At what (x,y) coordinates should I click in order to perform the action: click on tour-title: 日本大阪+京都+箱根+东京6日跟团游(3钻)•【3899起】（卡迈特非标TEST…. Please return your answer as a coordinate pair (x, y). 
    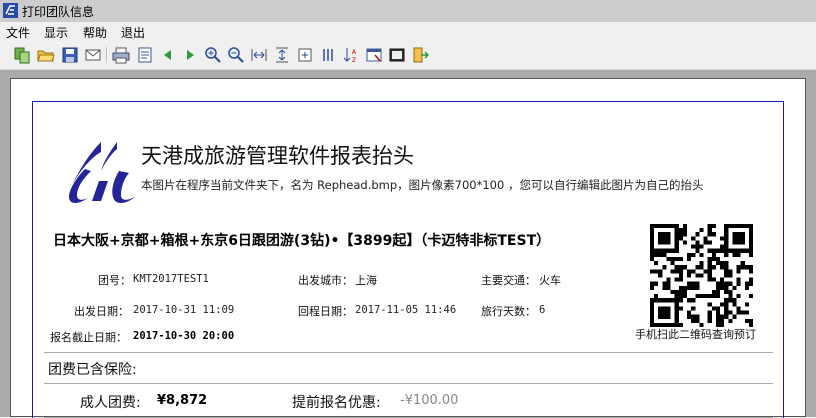
    Looking at the image, I should click on (302, 241).